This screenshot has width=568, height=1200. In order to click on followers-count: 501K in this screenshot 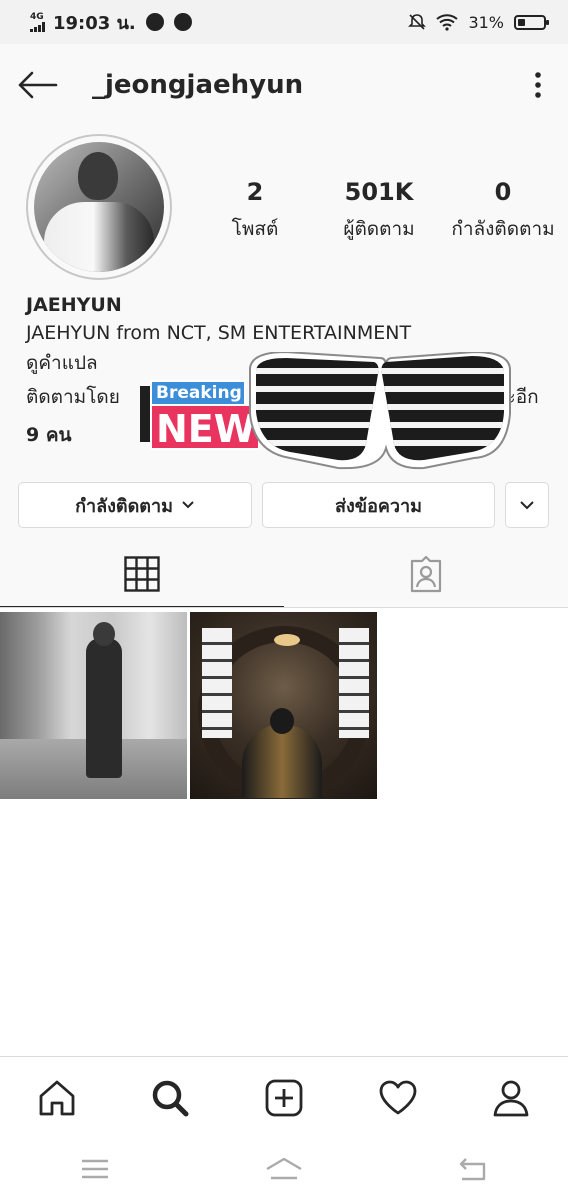, I will do `click(379, 192)`.